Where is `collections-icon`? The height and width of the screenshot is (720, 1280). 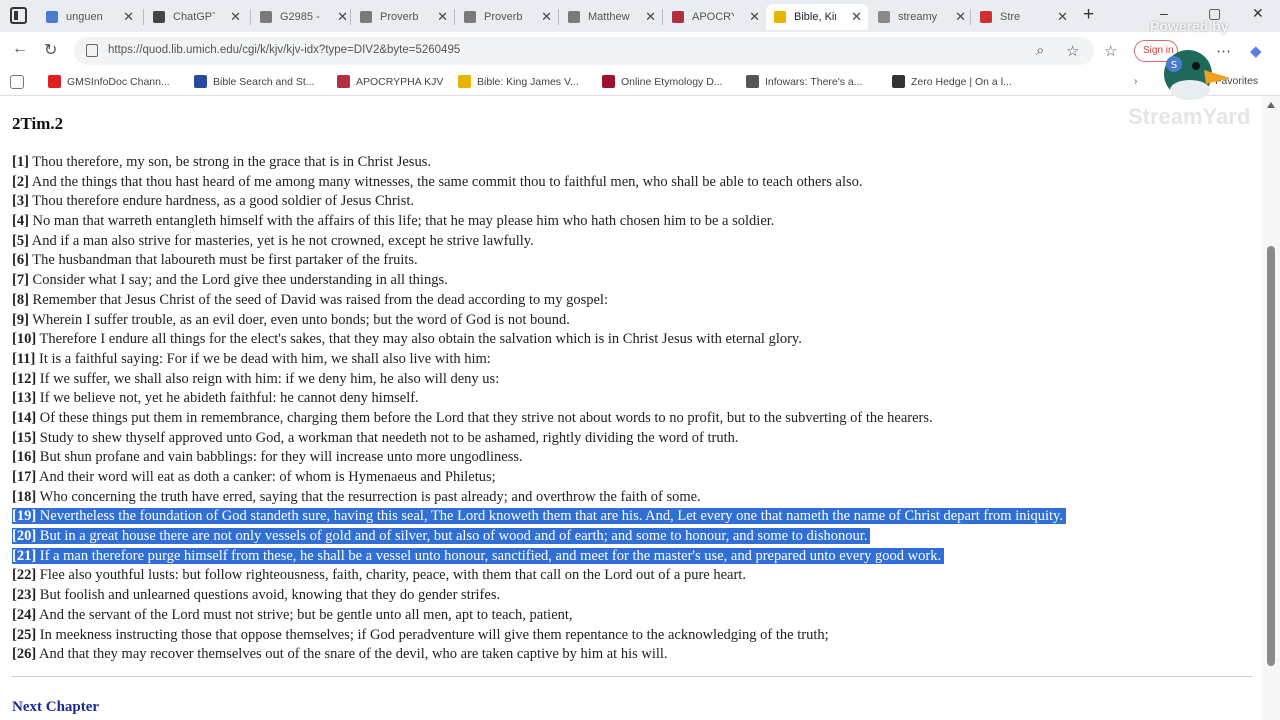
collections-icon is located at coordinates (17, 82).